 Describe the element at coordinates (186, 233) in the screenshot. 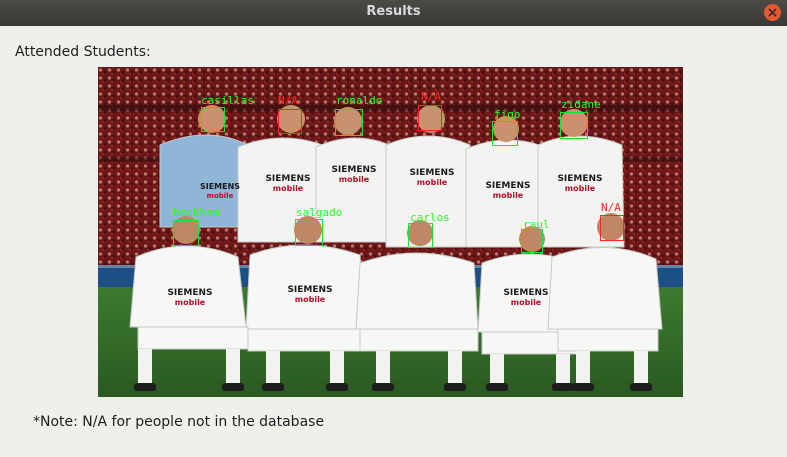

I see `face-box-beckham` at that location.